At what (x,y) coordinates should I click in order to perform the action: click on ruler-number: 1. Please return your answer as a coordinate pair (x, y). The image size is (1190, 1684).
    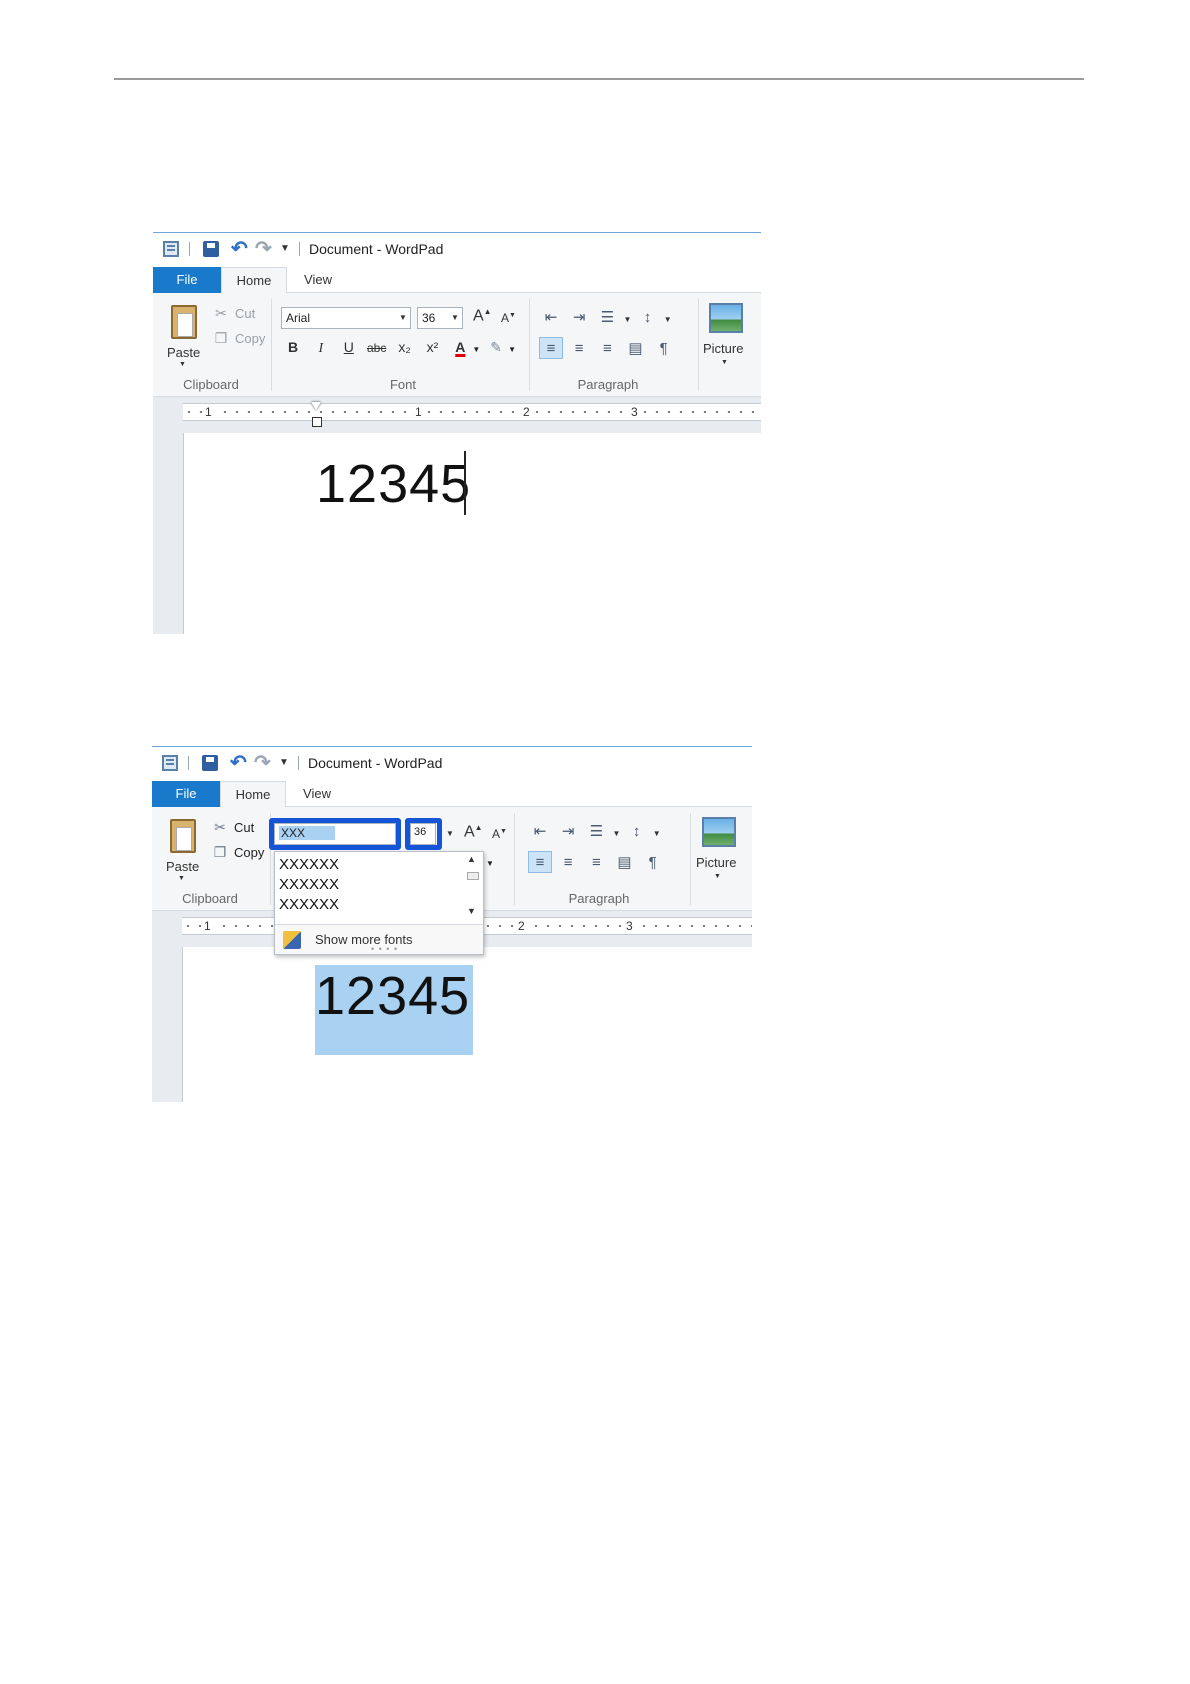
    Looking at the image, I should click on (418, 412).